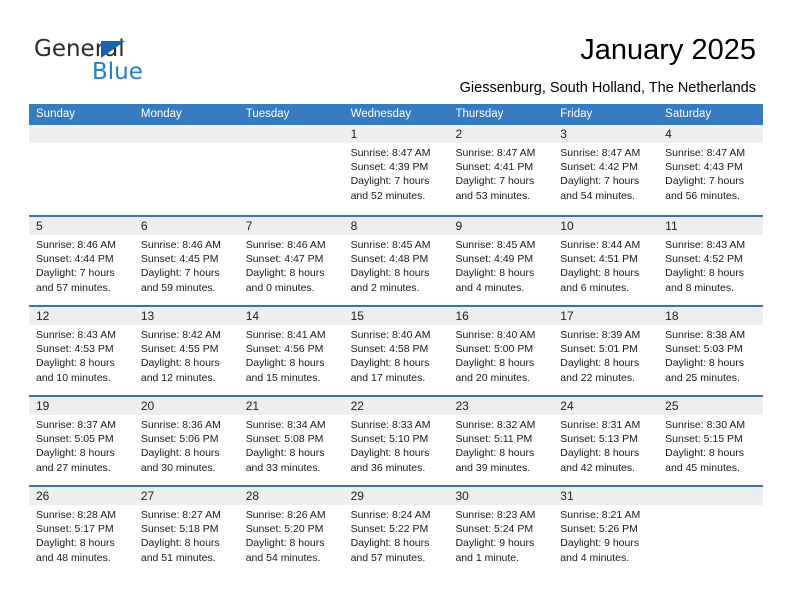 This screenshot has height=612, width=792. Describe the element at coordinates (501, 134) in the screenshot. I see `day-number: 2` at that location.